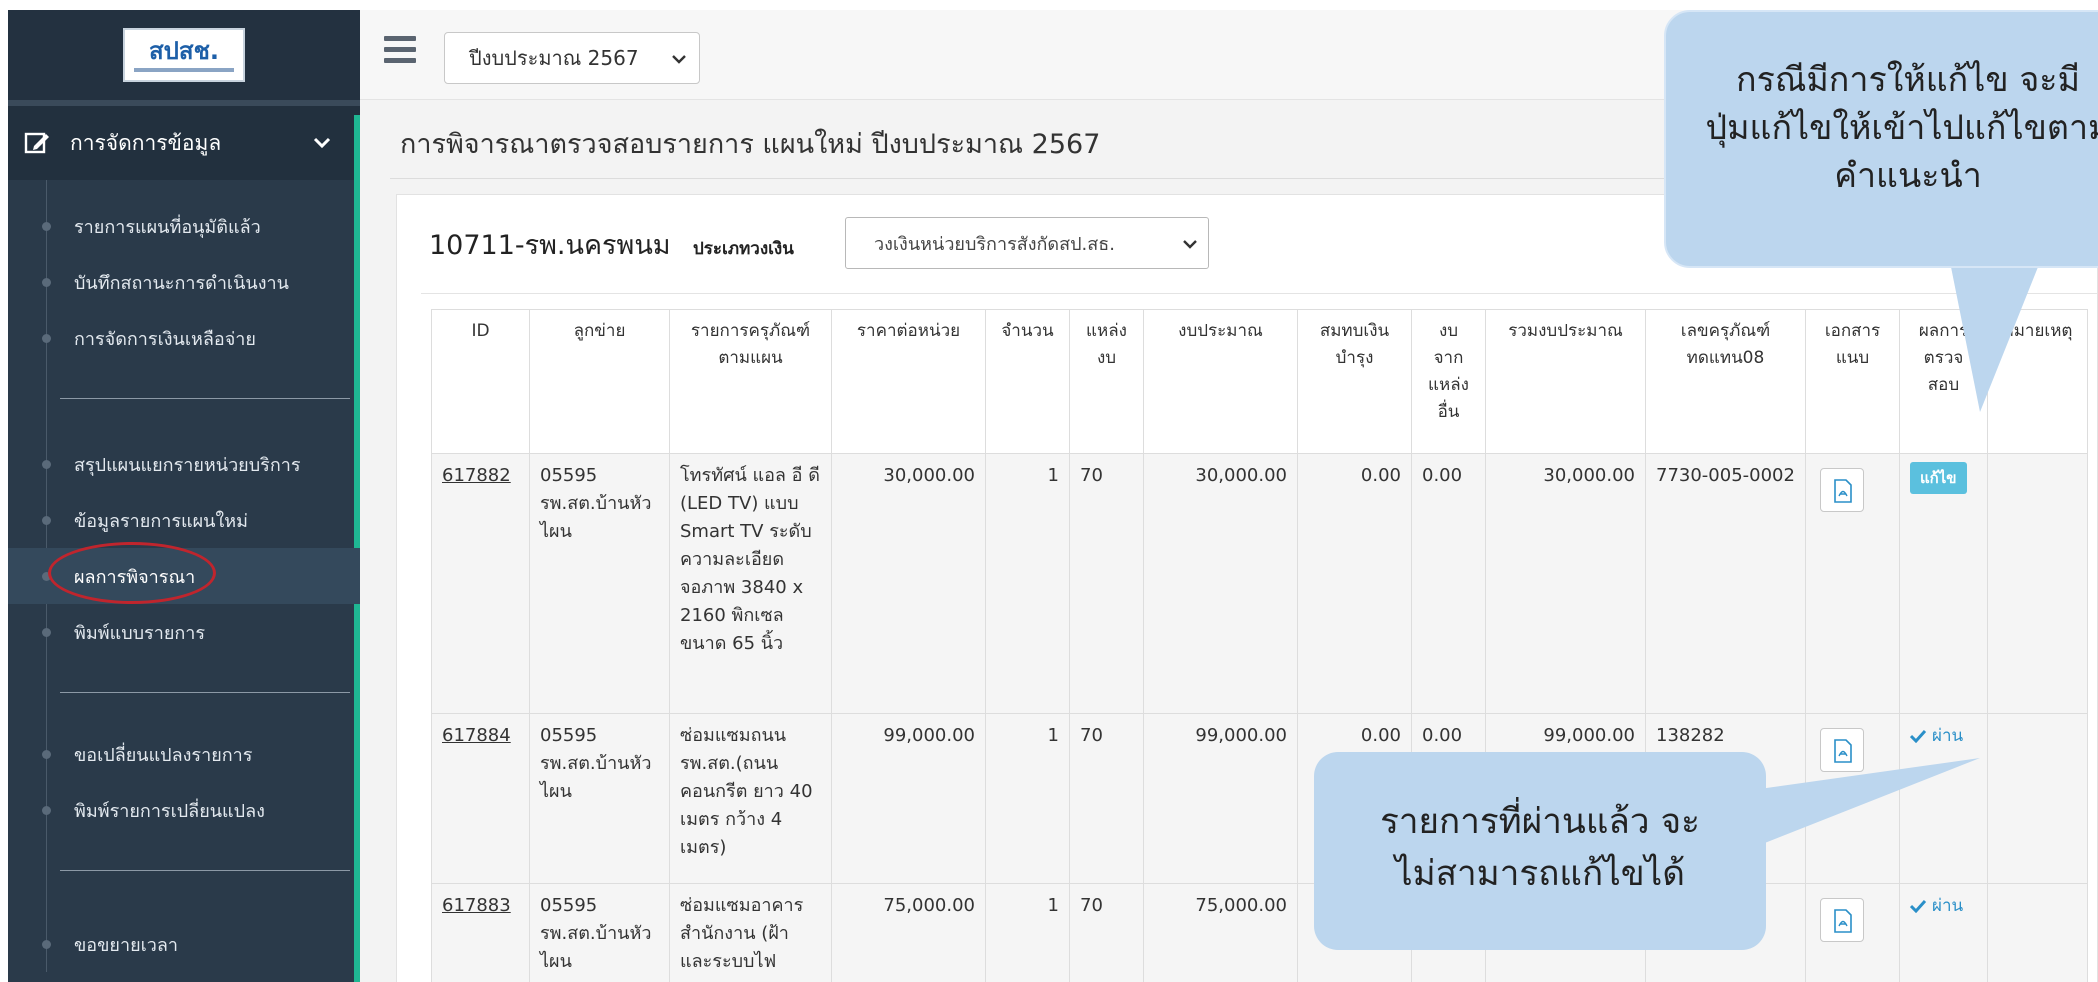 Image resolution: width=2098 pixels, height=982 pixels. Describe the element at coordinates (1565, 381) in the screenshot. I see `col-header-total: รวมงบประมาณ` at that location.